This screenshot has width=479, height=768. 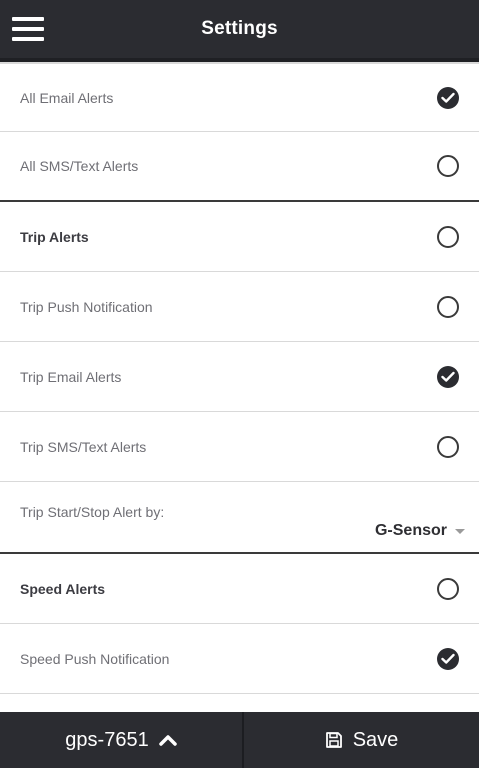 What do you see at coordinates (107, 739) in the screenshot?
I see `device-name: gps-7651` at bounding box center [107, 739].